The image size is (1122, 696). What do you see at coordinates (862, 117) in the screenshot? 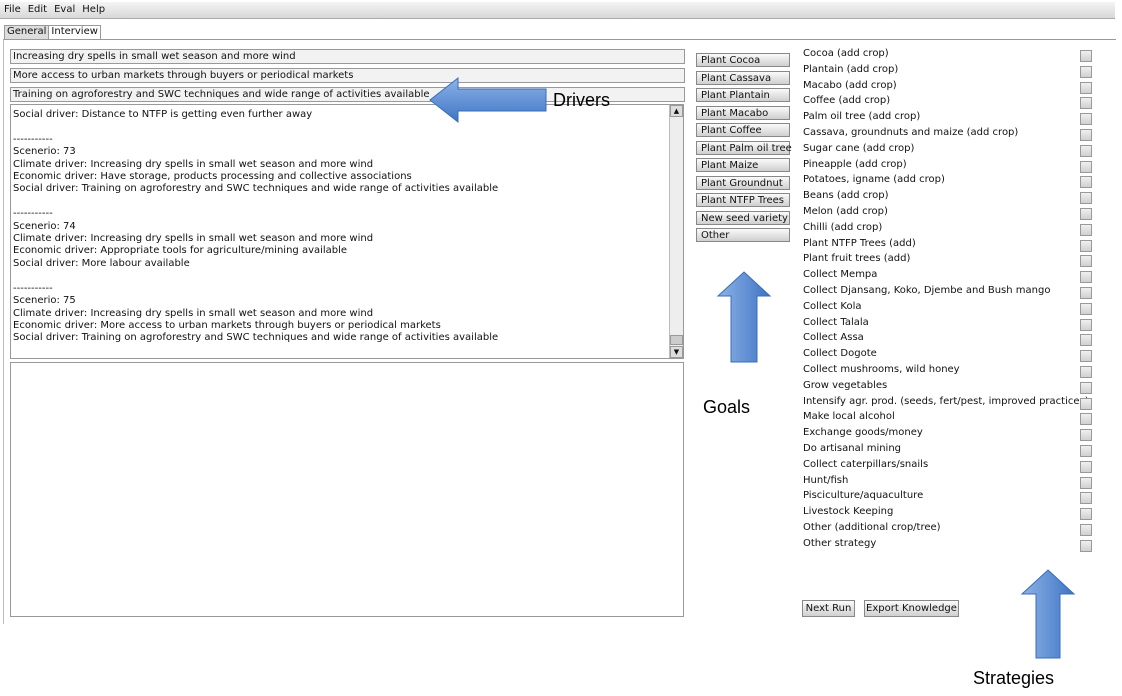
I see `strategy-label: Palm oil tree (add crop)` at bounding box center [862, 117].